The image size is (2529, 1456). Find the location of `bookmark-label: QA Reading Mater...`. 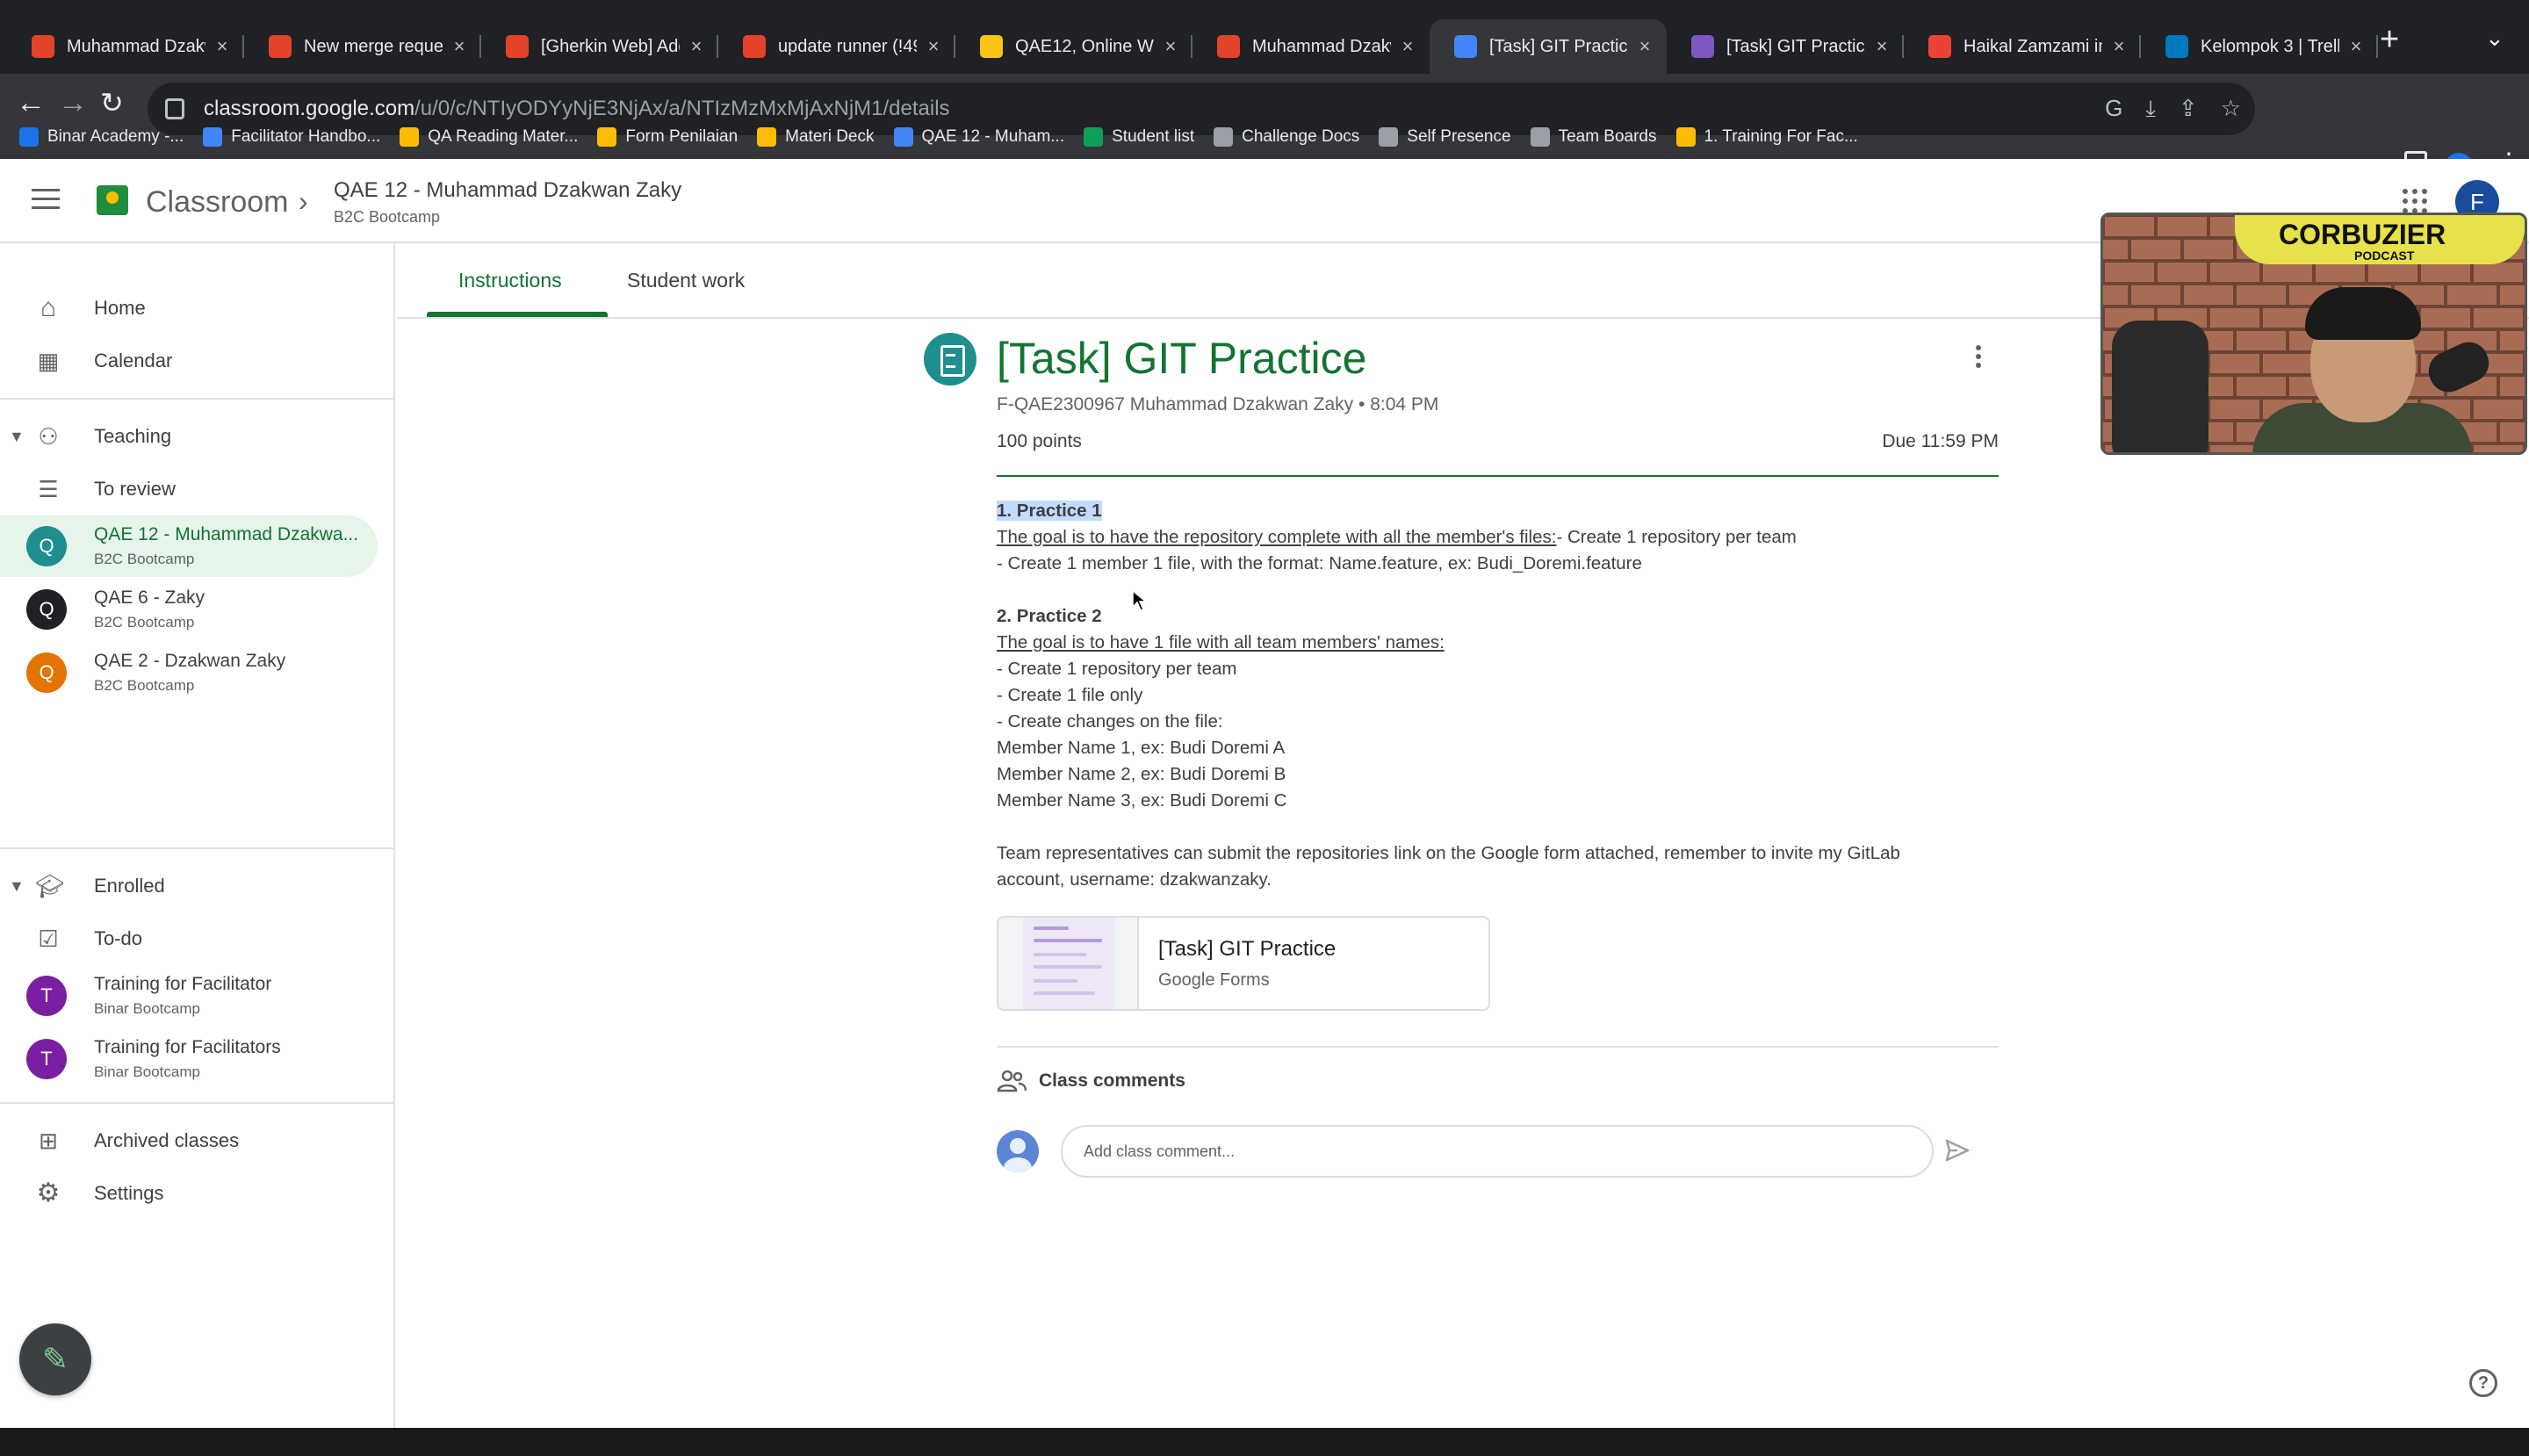

bookmark-label: QA Reading Mater... is located at coordinates (504, 136).